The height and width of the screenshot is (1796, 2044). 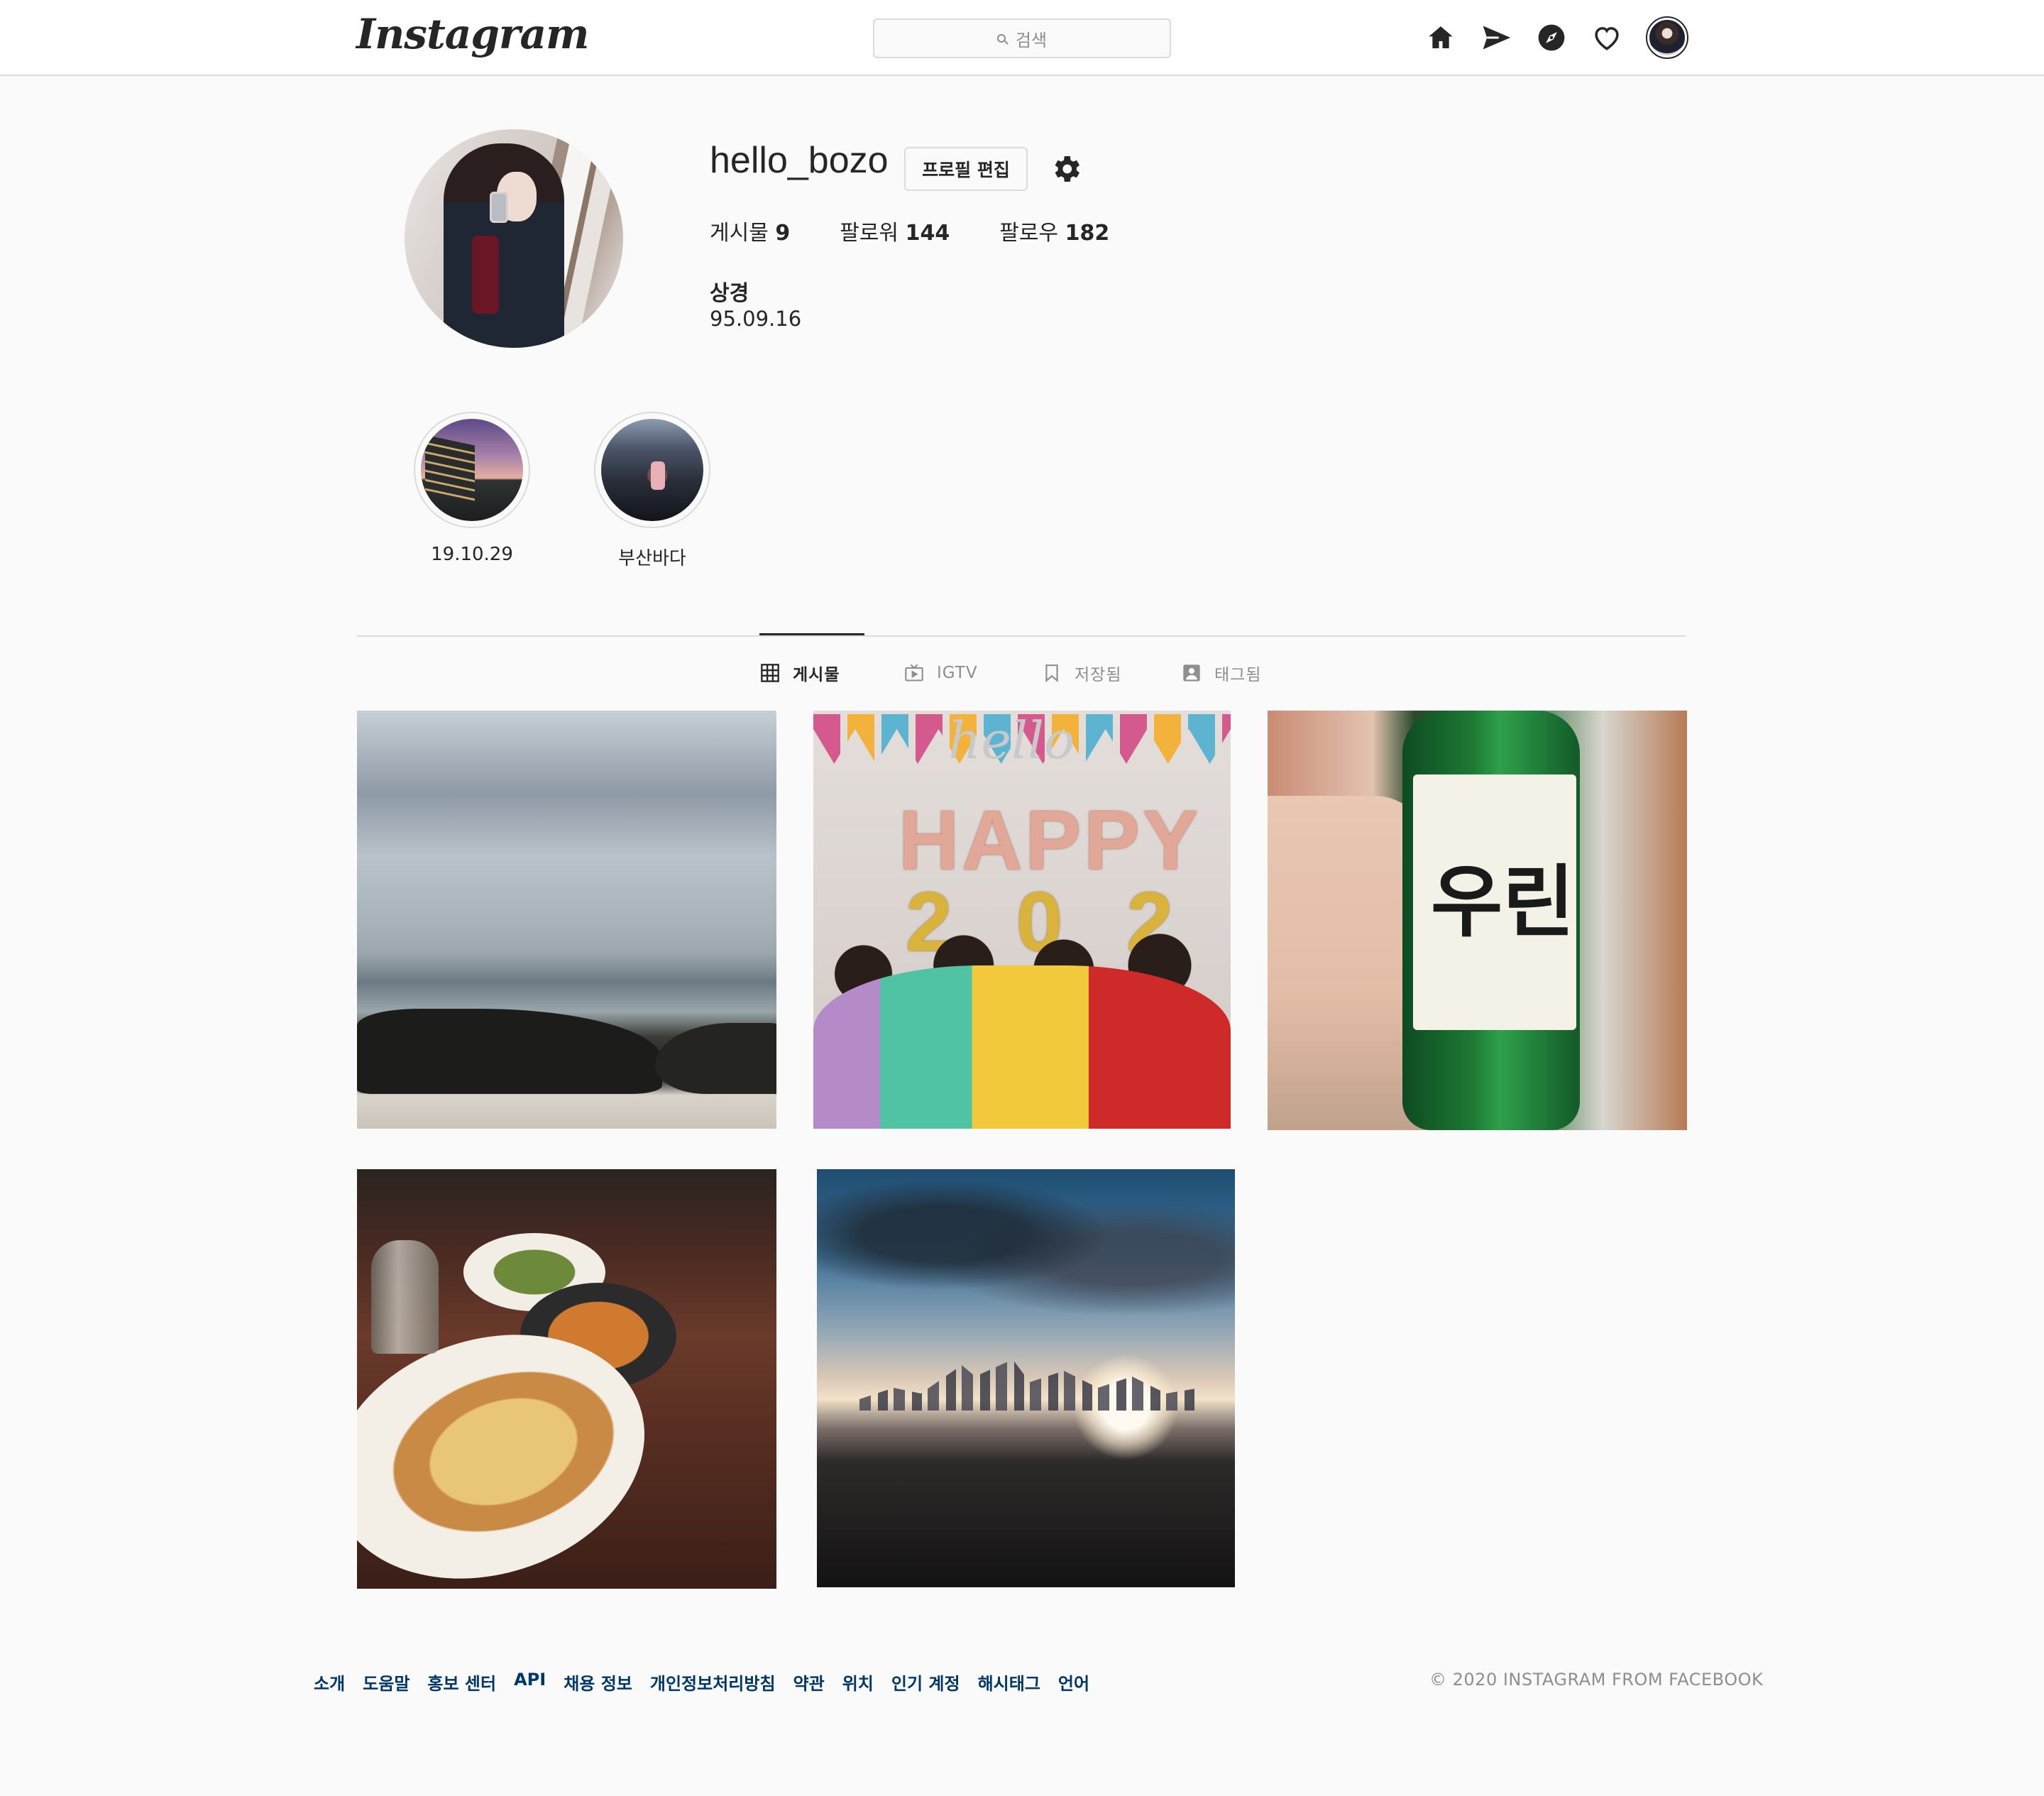 I want to click on search-input: 검색, so click(x=1022, y=38).